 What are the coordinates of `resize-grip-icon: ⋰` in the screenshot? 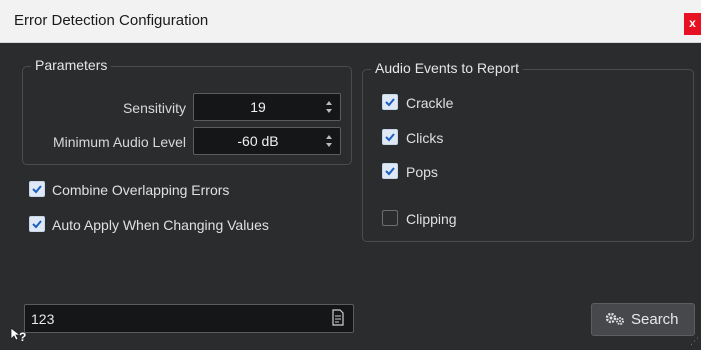 It's located at (694, 341).